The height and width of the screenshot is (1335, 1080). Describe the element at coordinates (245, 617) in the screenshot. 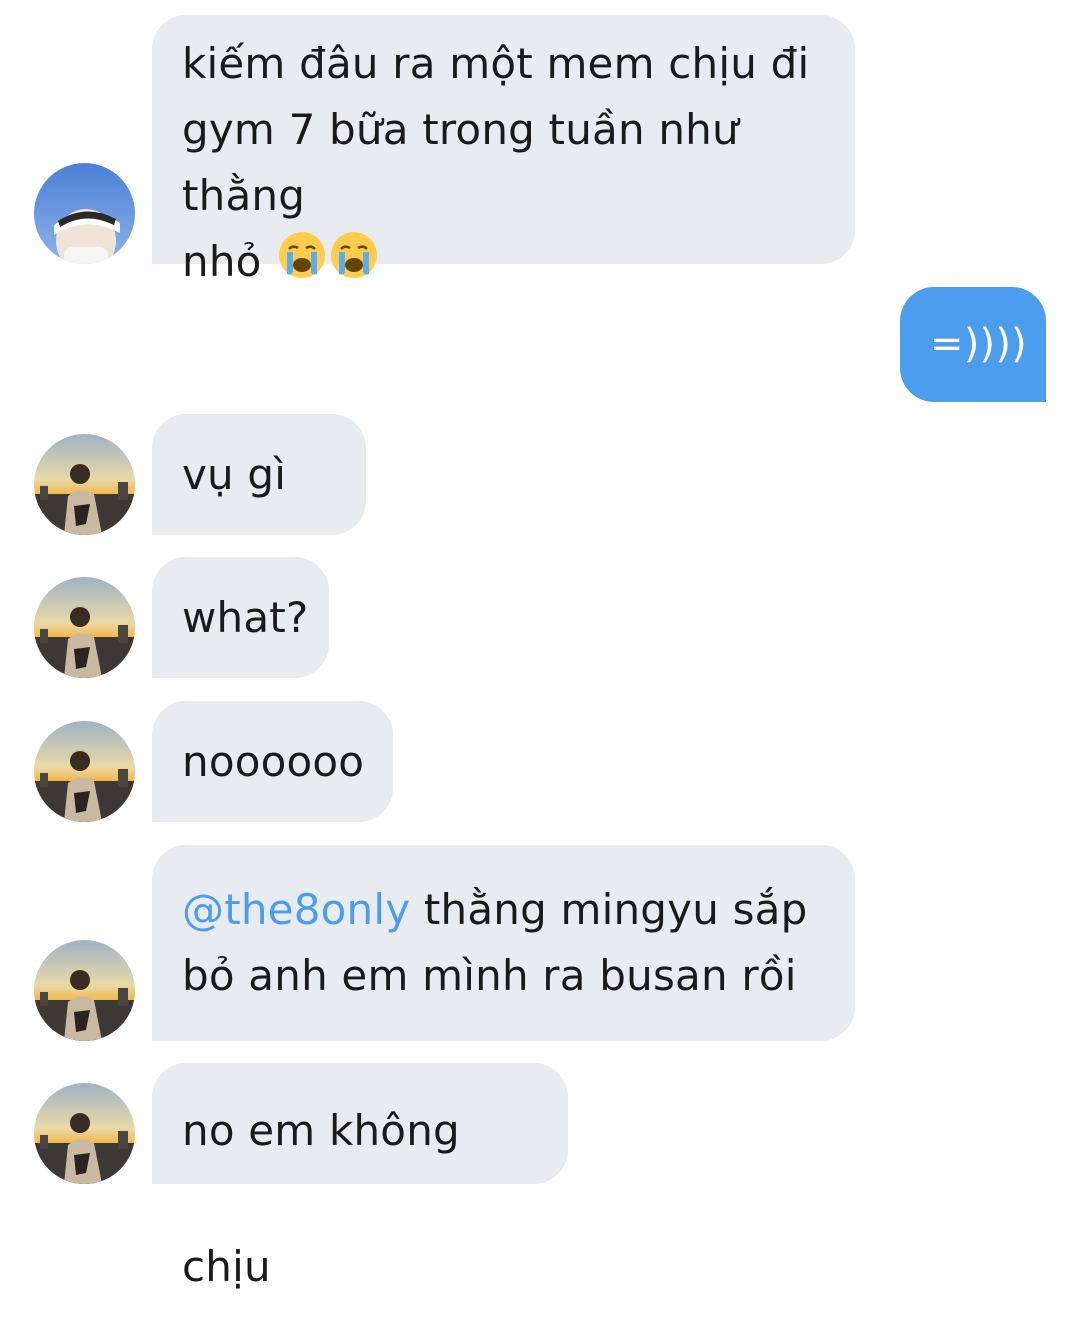

I see `message-text: what?` at that location.